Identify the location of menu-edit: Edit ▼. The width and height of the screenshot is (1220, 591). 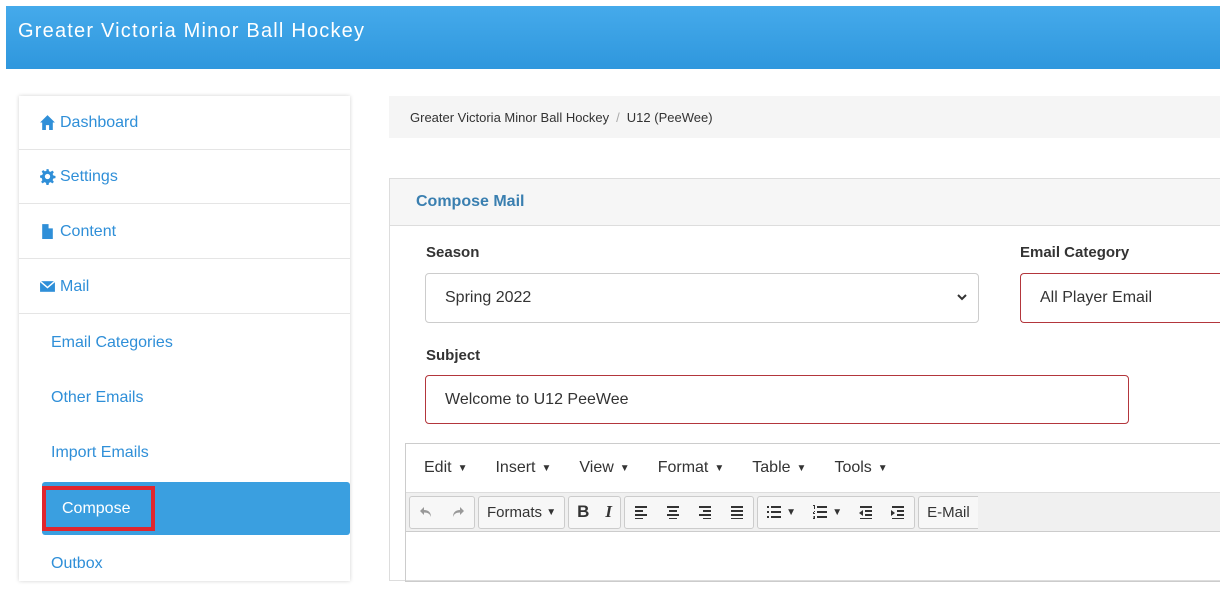
(445, 468).